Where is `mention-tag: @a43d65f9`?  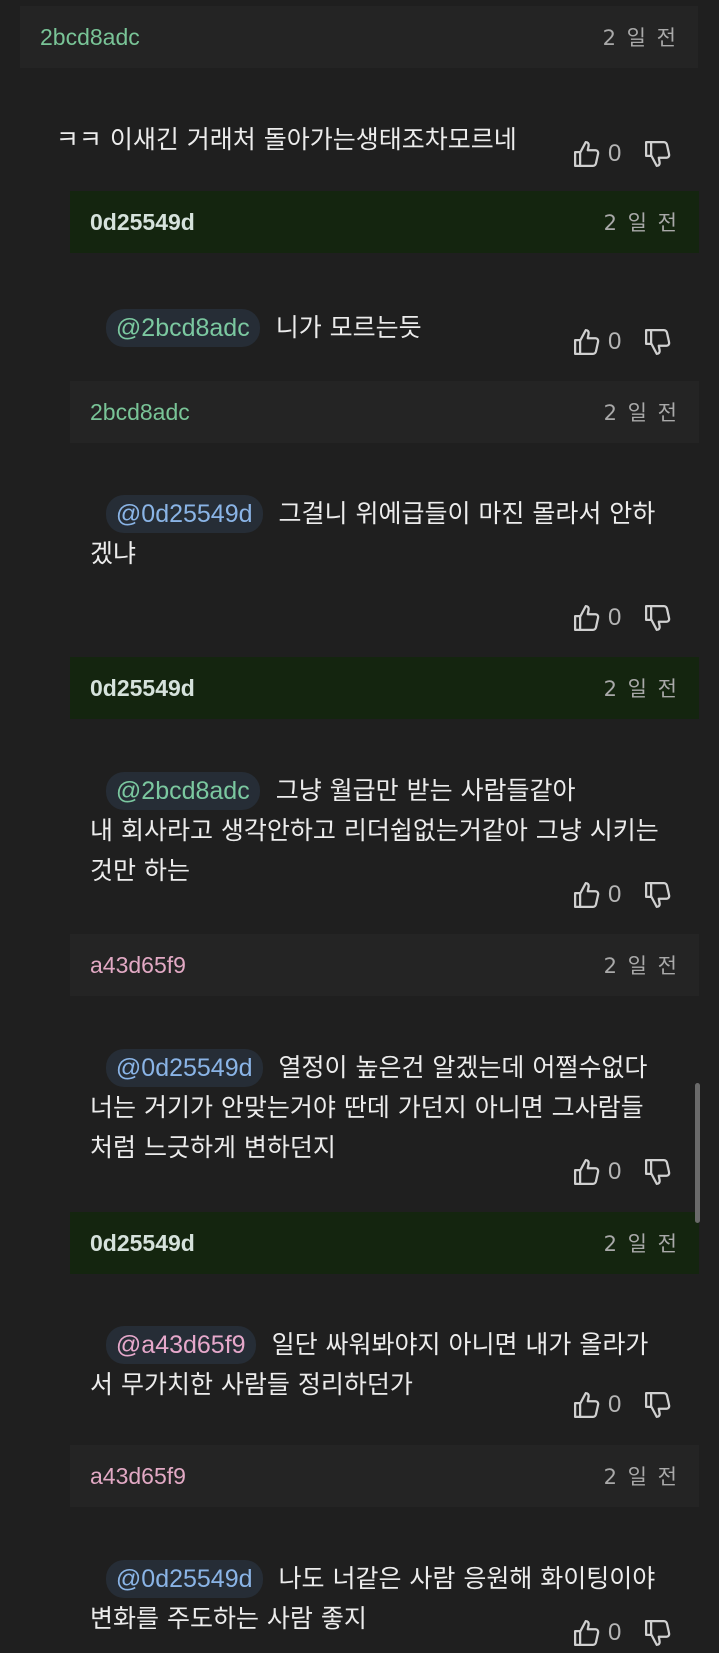 mention-tag: @a43d65f9 is located at coordinates (180, 1345).